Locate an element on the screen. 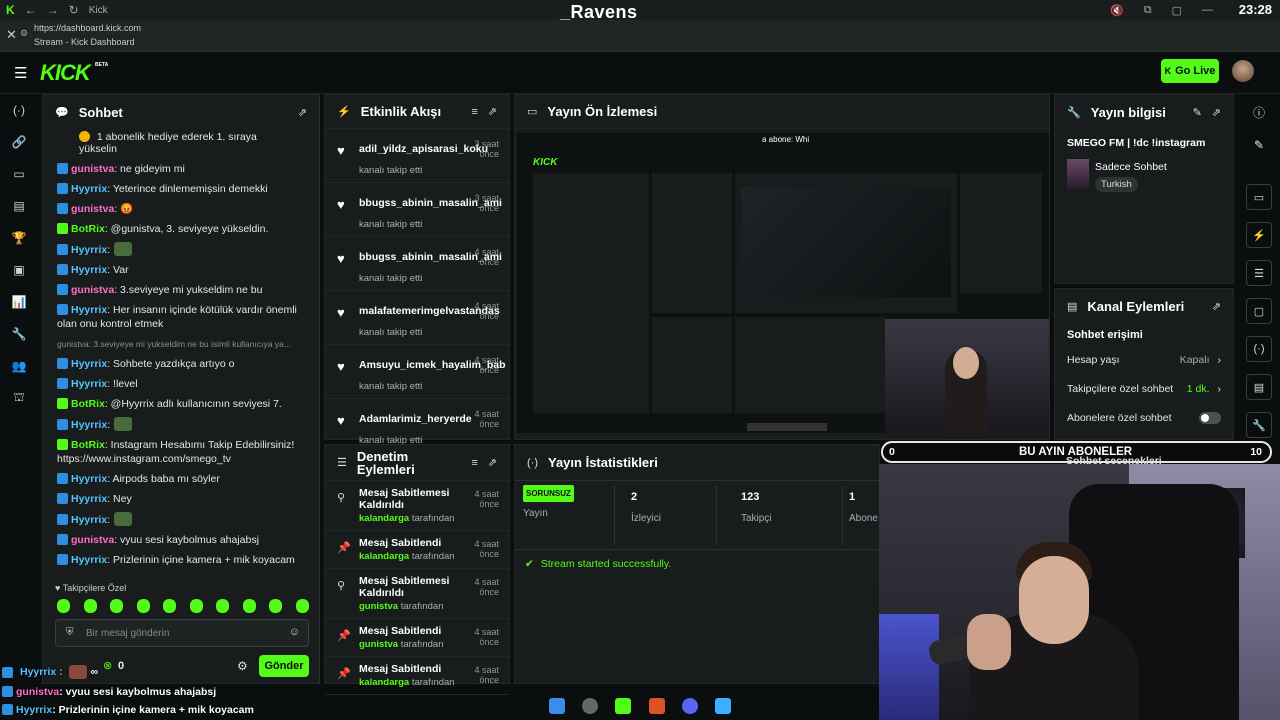  chat-input: ⛨ Bir mesaj gönderin ☺ is located at coordinates (182, 633).